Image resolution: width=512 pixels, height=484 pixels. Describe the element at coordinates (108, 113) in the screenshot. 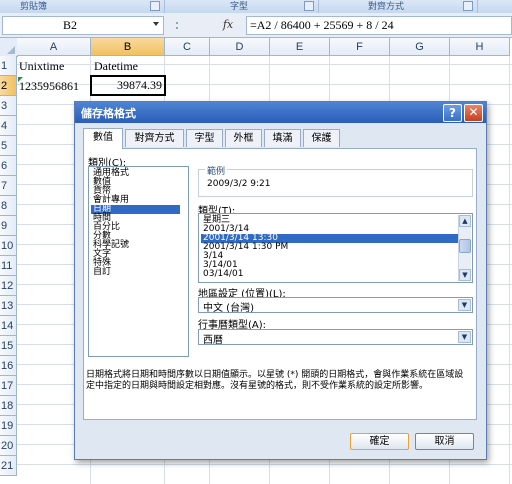

I see `dialog-title: 儲存格格式` at that location.